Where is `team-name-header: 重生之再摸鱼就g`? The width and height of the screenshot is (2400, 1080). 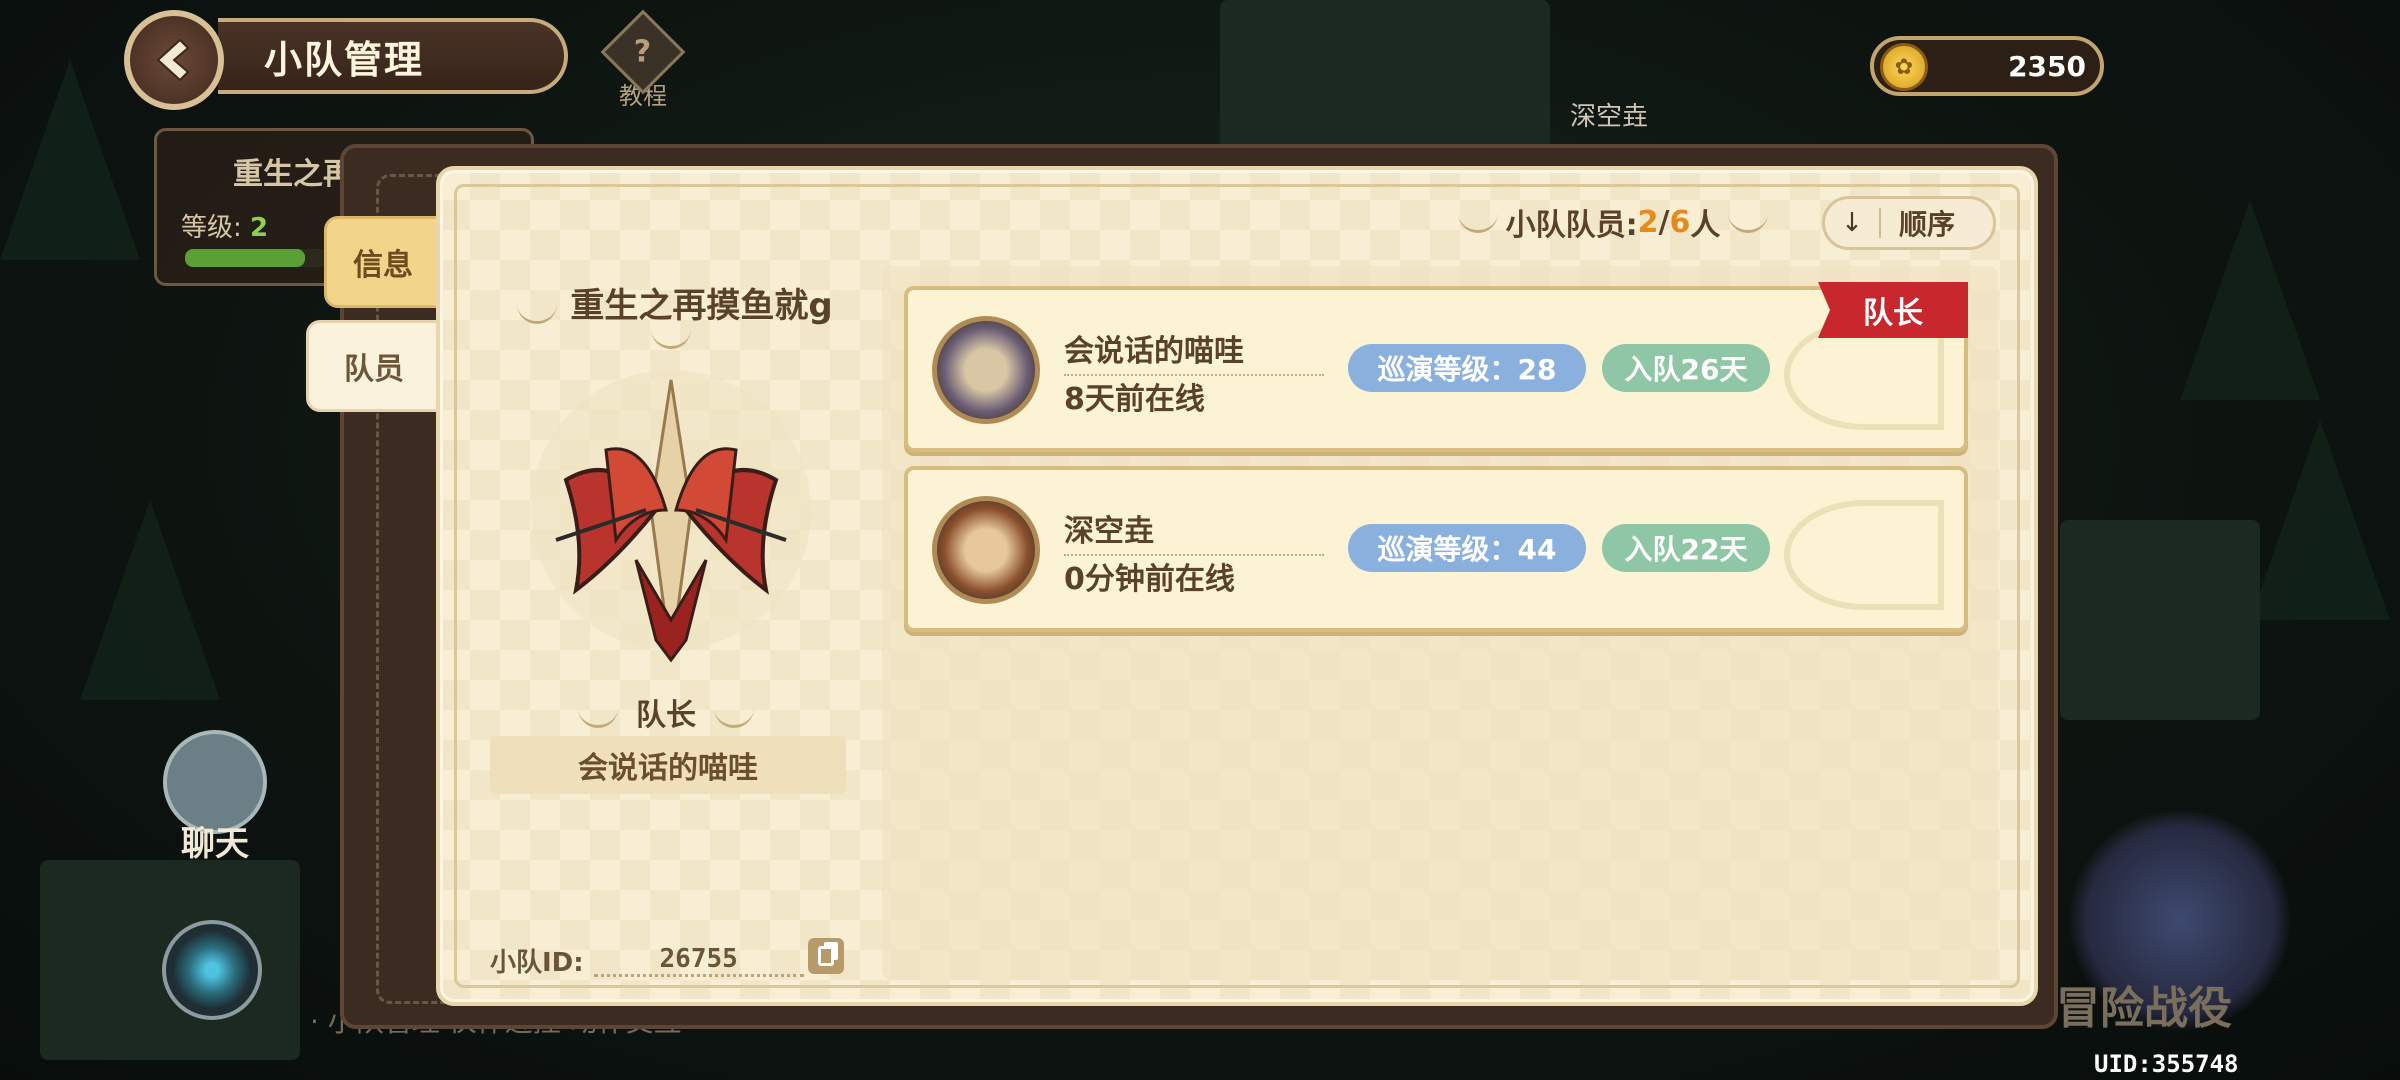
team-name-header: 重生之再摸鱼就g is located at coordinates (671, 313).